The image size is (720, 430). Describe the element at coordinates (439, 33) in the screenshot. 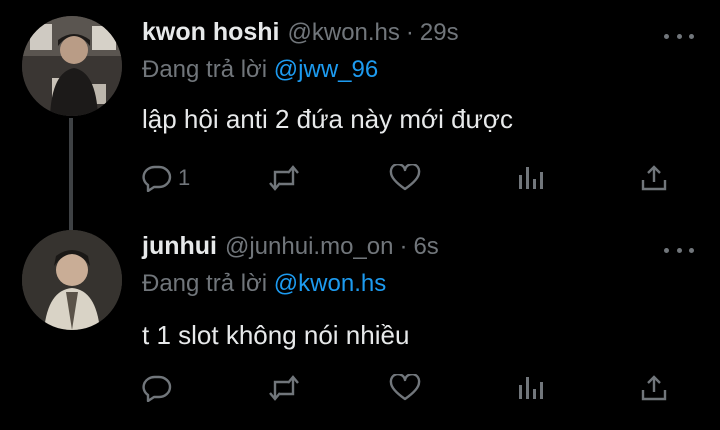

I see `timestamp: 29s` at that location.